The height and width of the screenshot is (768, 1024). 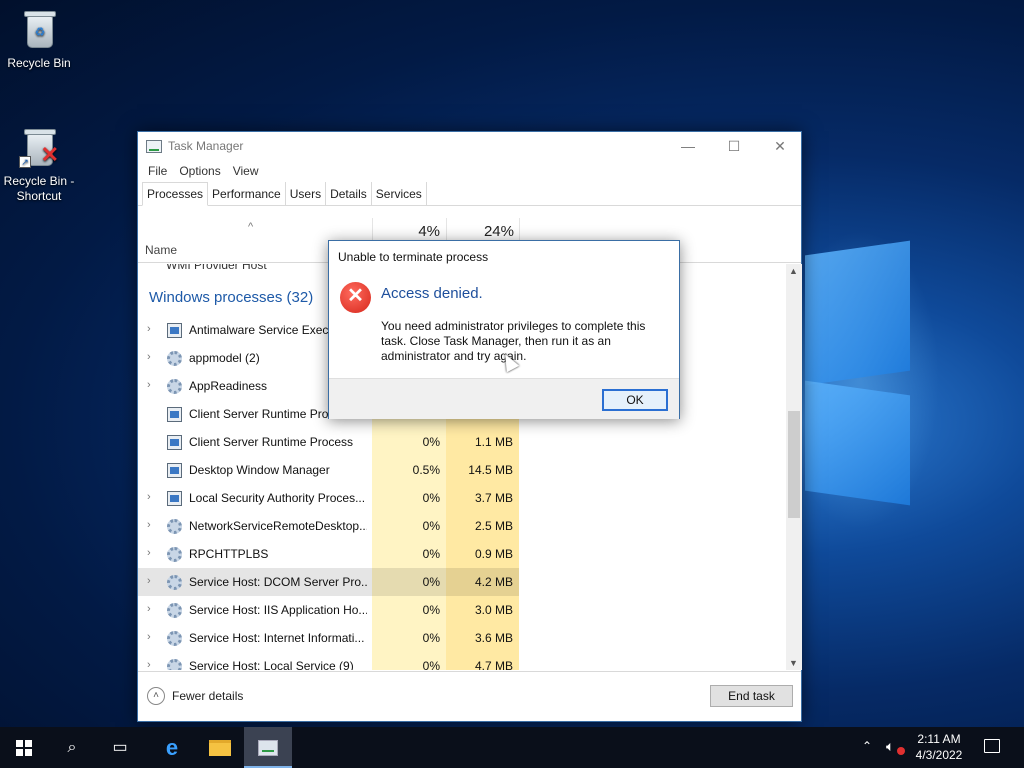 I want to click on footer-bar: ˄ Fewer details End task, so click(x=469, y=696).